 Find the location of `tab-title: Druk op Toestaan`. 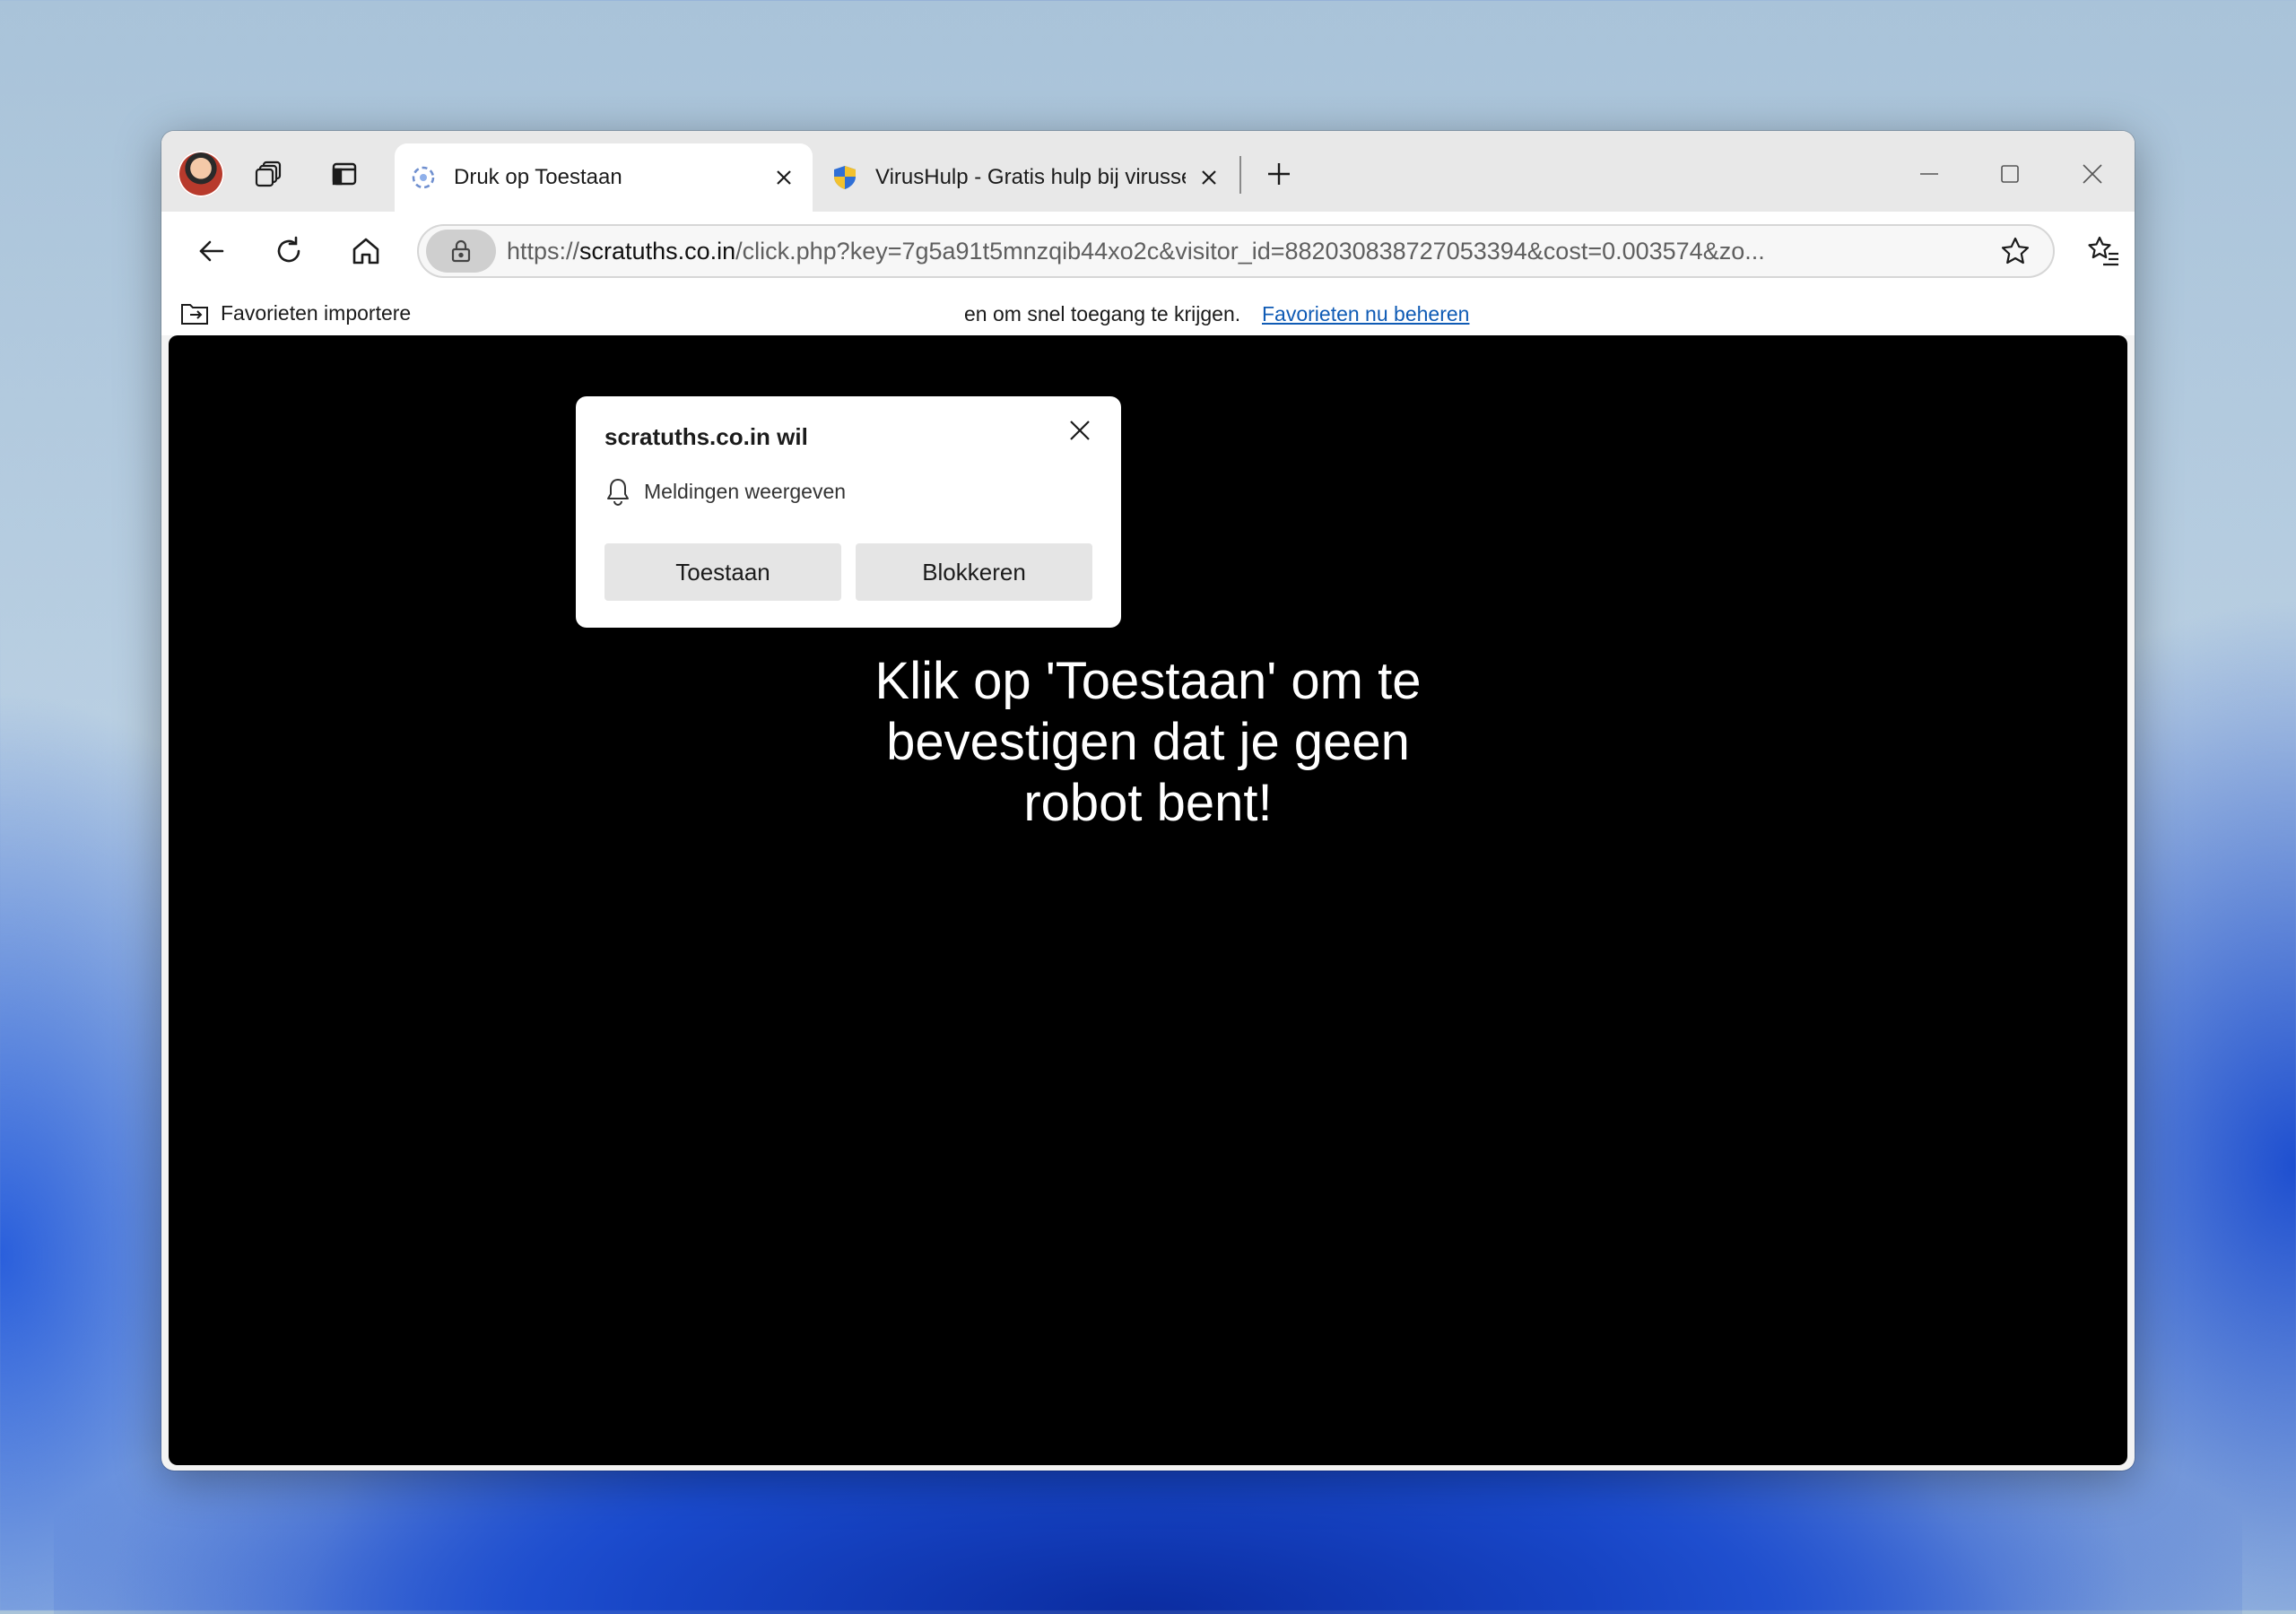

tab-title: Druk op Toestaan is located at coordinates (538, 177).